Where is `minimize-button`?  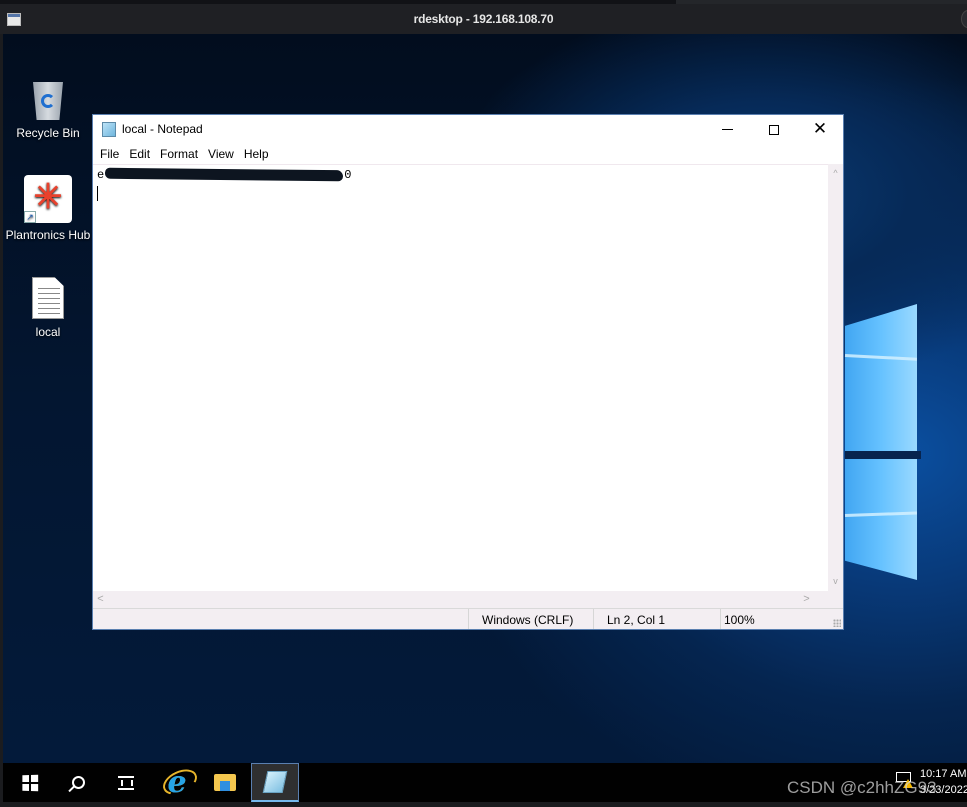 minimize-button is located at coordinates (727, 129).